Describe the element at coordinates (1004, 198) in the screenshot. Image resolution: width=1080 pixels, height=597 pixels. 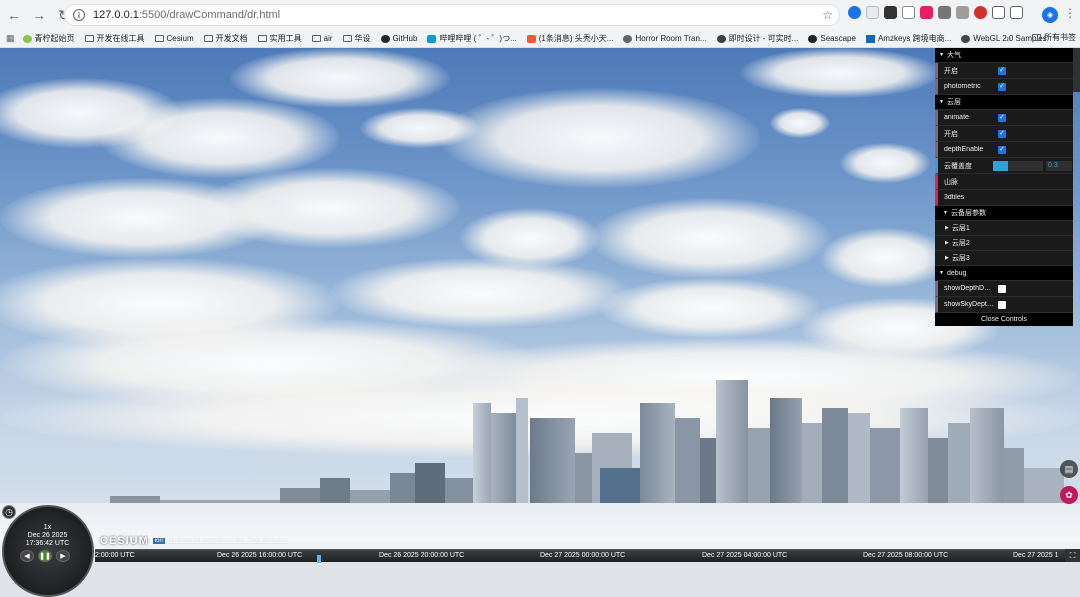
I see `tiles-button: 3dtiles` at that location.